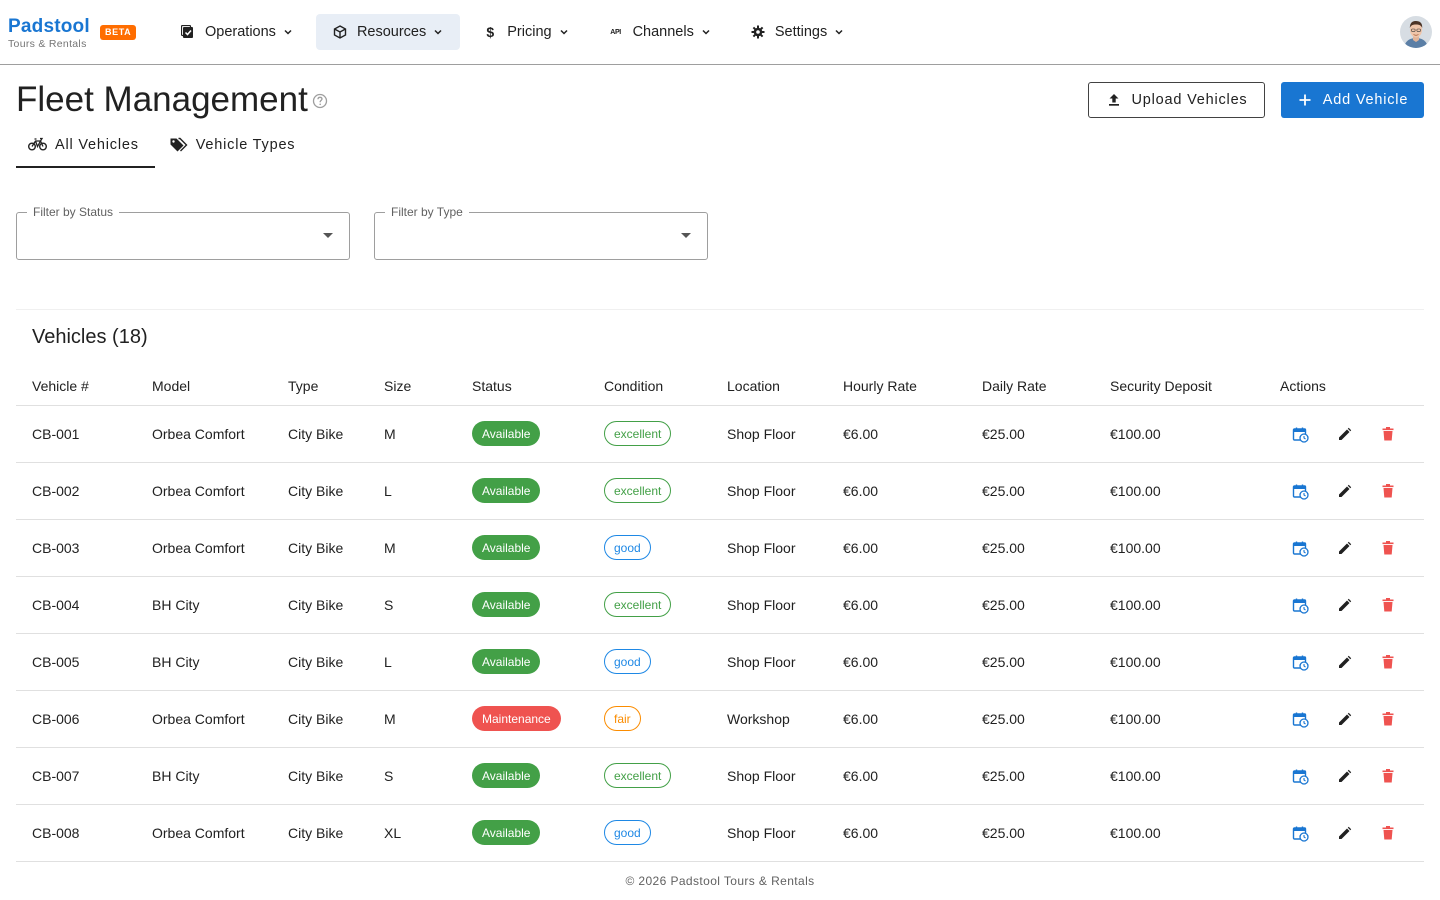 The image size is (1440, 900). What do you see at coordinates (525, 32) in the screenshot?
I see `nav-pricing: $ Pricing` at bounding box center [525, 32].